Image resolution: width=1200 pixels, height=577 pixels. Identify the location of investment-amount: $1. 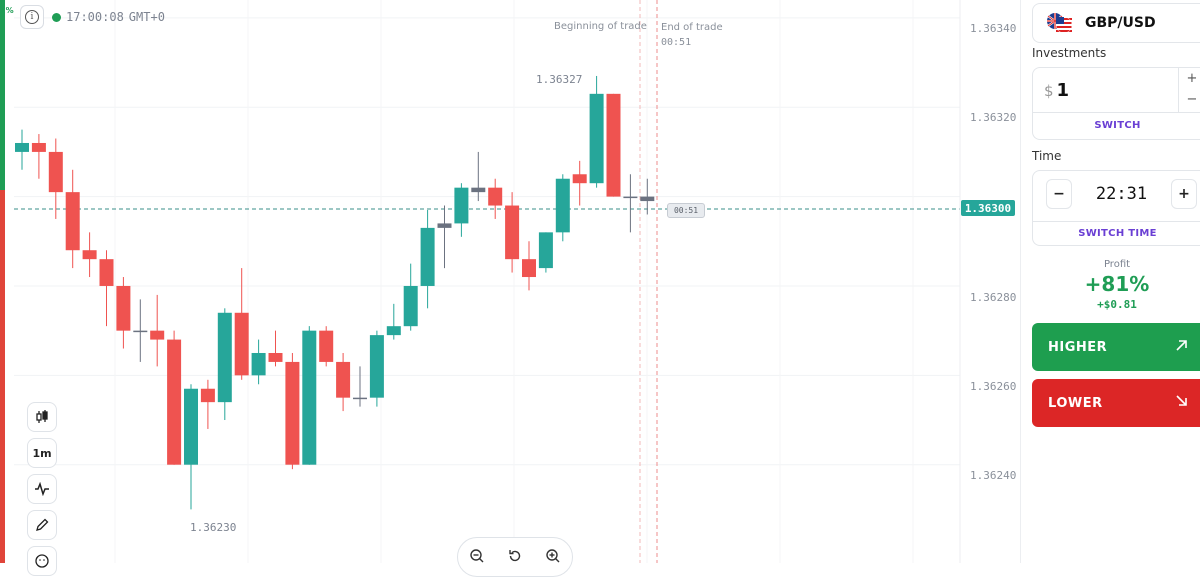
(1056, 90).